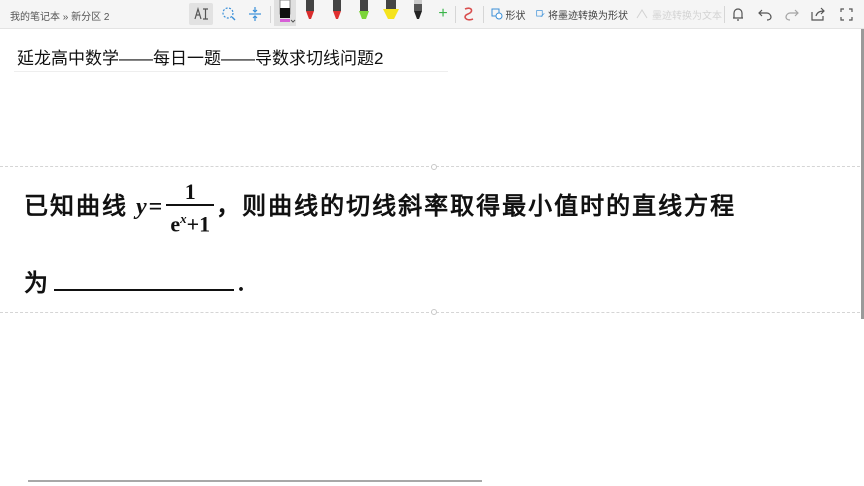 The width and height of the screenshot is (864, 486). I want to click on breadcrumb: 我的笔记本 » 新分区 2, so click(59, 15).